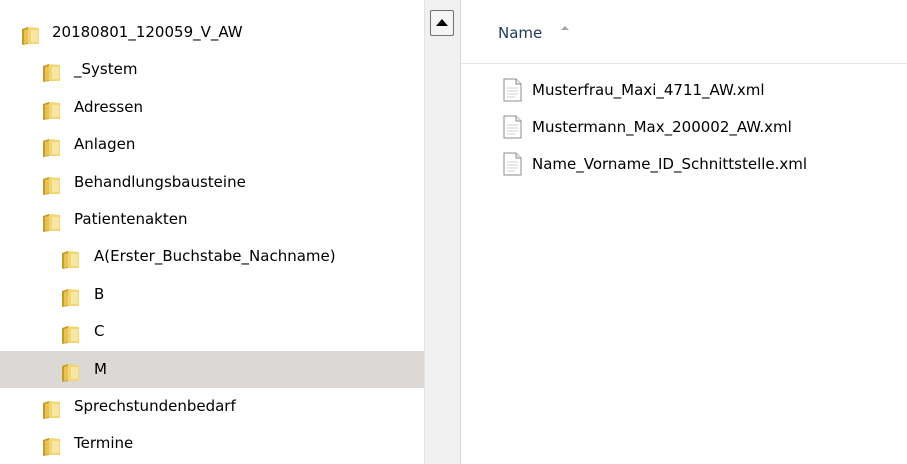 The height and width of the screenshot is (464, 907). What do you see at coordinates (212, 443) in the screenshot?
I see `tree-item: Termine` at bounding box center [212, 443].